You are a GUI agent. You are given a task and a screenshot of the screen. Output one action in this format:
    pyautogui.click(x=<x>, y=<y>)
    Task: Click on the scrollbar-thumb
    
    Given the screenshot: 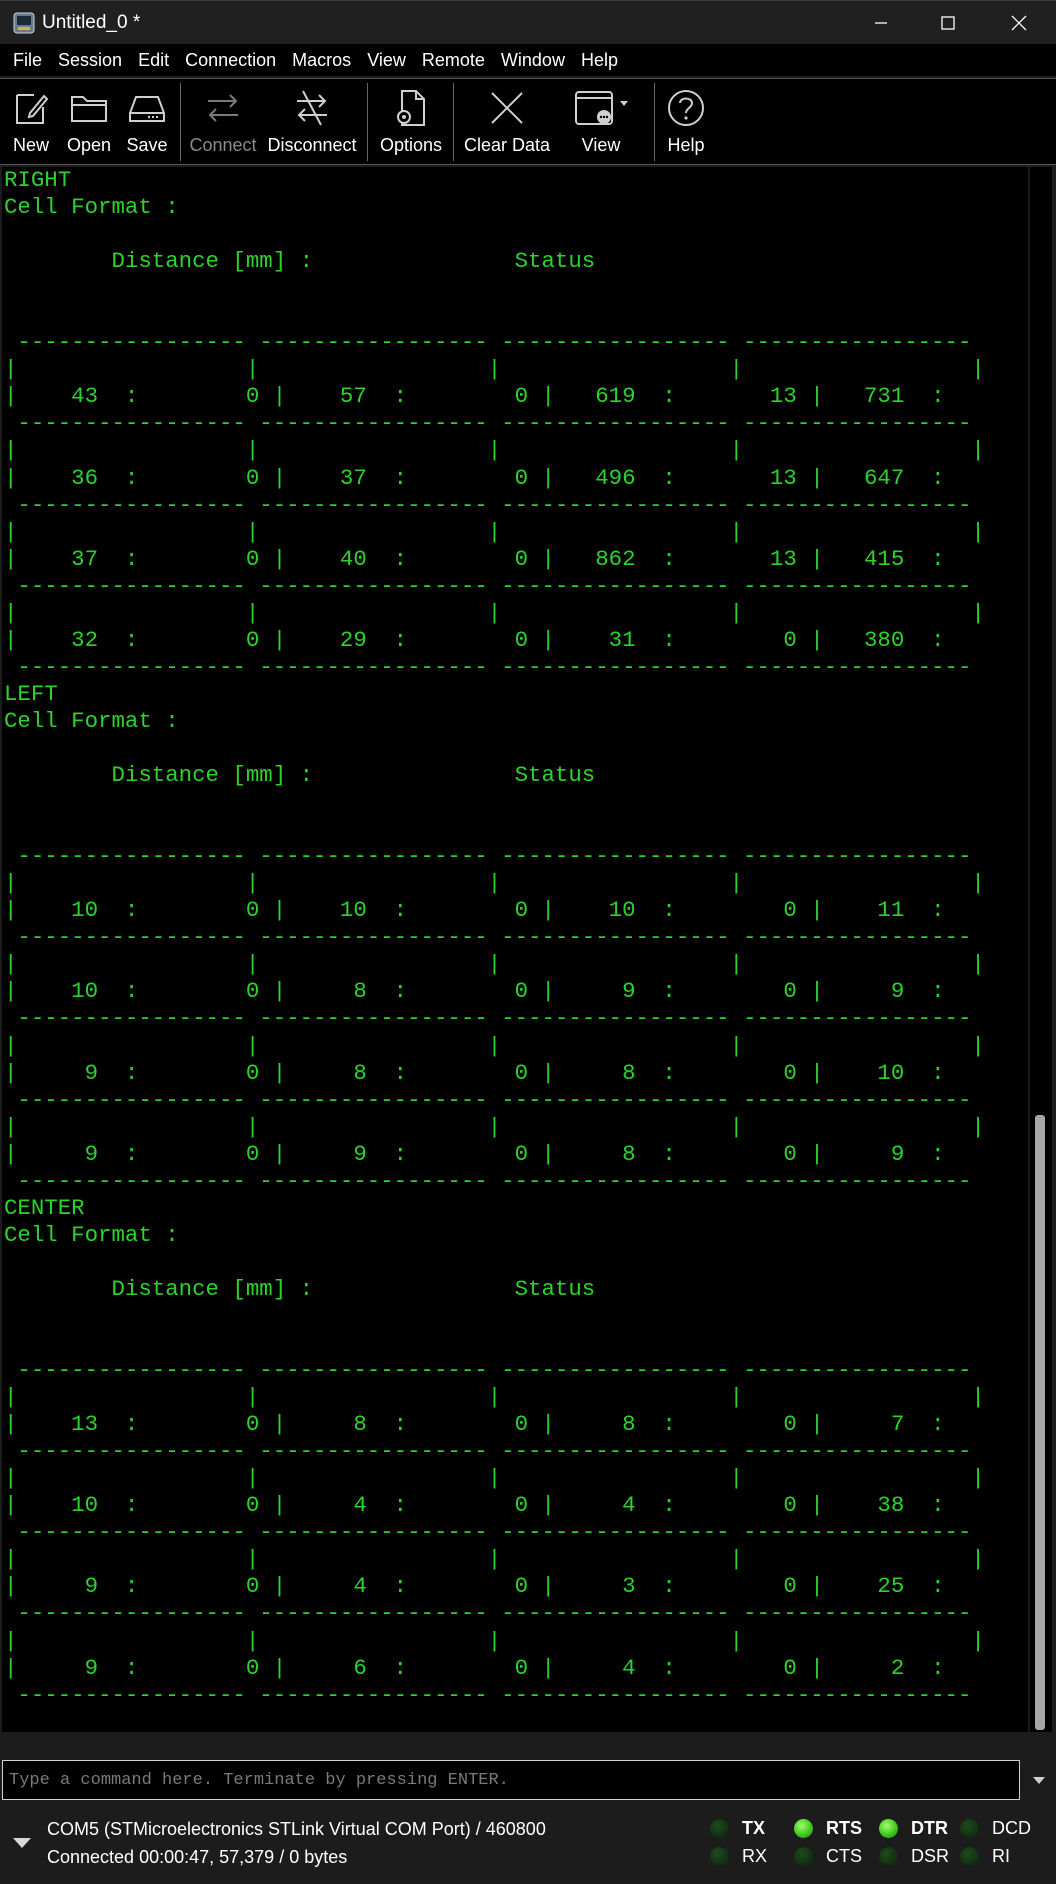 What is the action you would take?
    pyautogui.click(x=1040, y=1422)
    